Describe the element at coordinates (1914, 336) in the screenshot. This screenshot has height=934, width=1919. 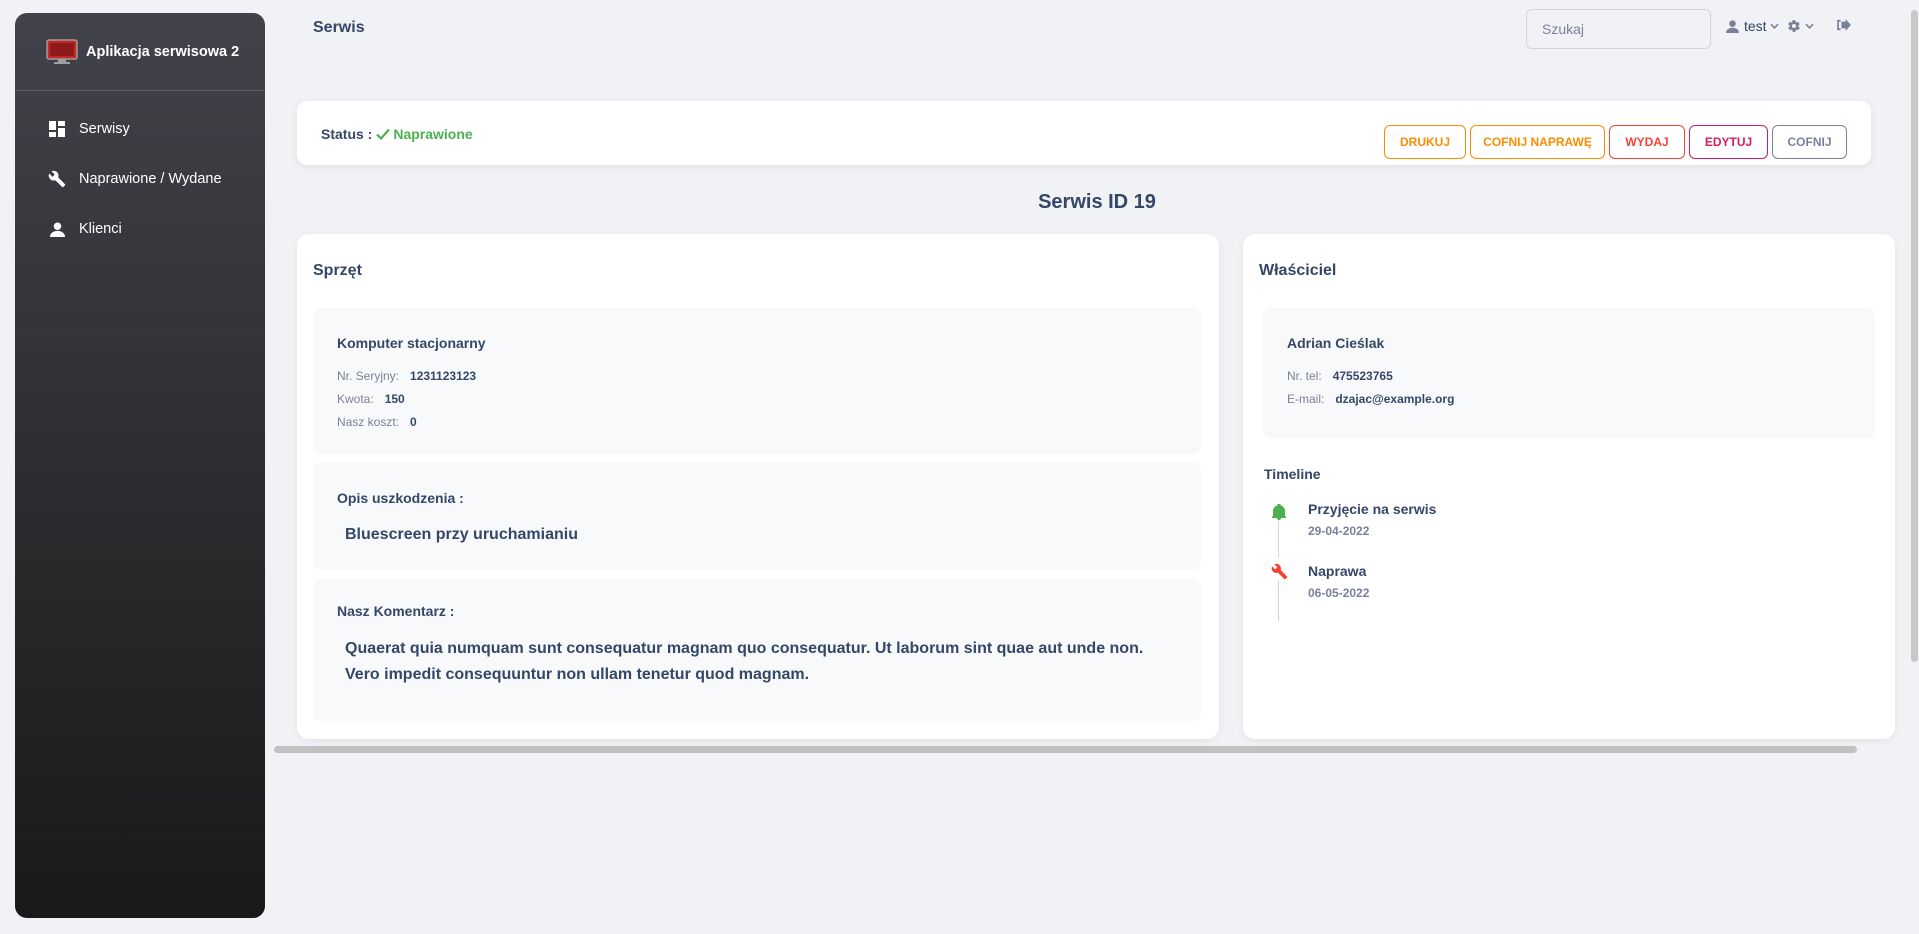
I see `vertical-scrollbar` at that location.